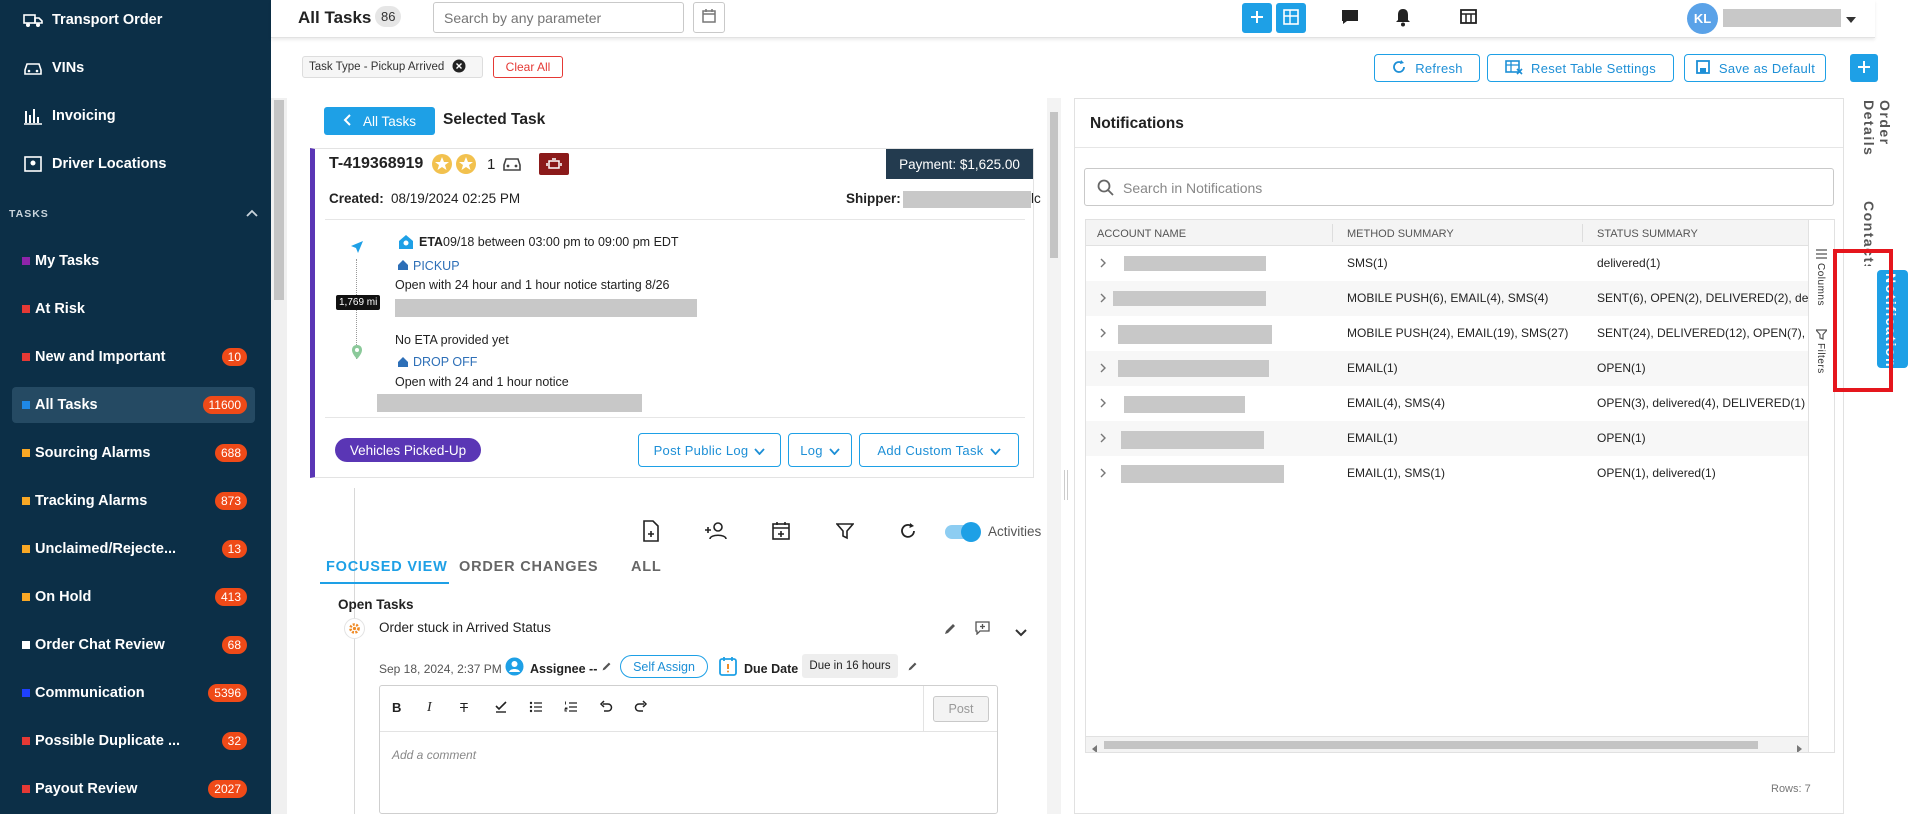 Image resolution: width=1908 pixels, height=814 pixels. I want to click on column-header-status: STATUS SUMMARY, so click(1647, 234).